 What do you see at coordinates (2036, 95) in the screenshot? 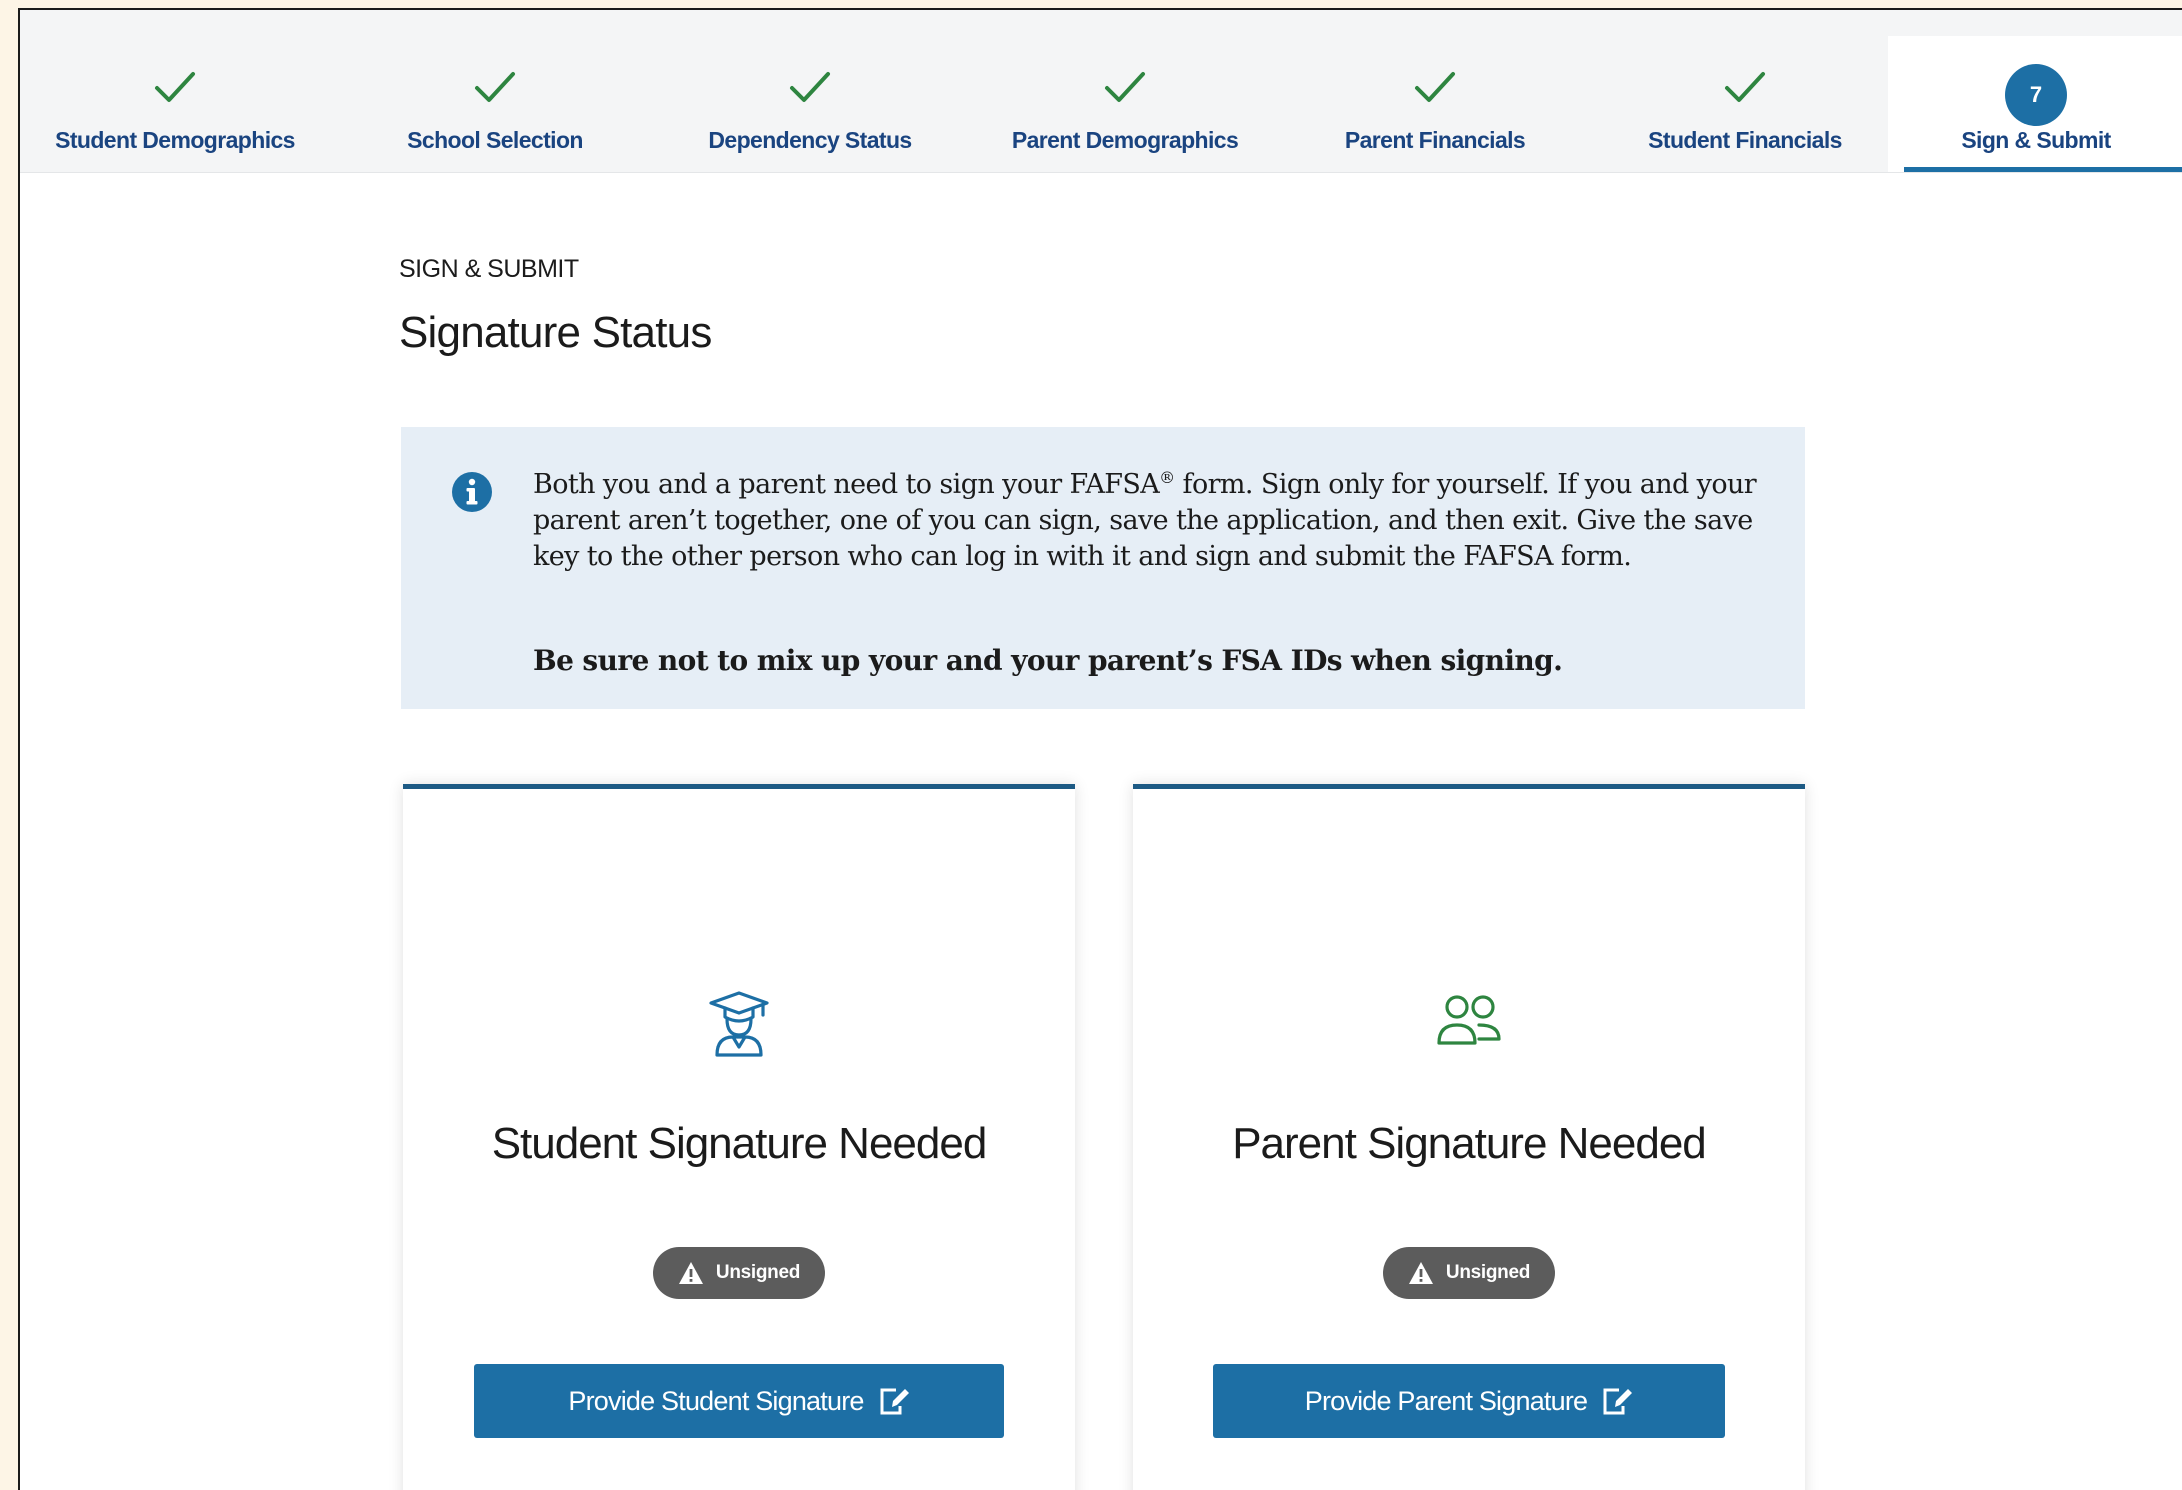
I see `step-number-badge: 7` at bounding box center [2036, 95].